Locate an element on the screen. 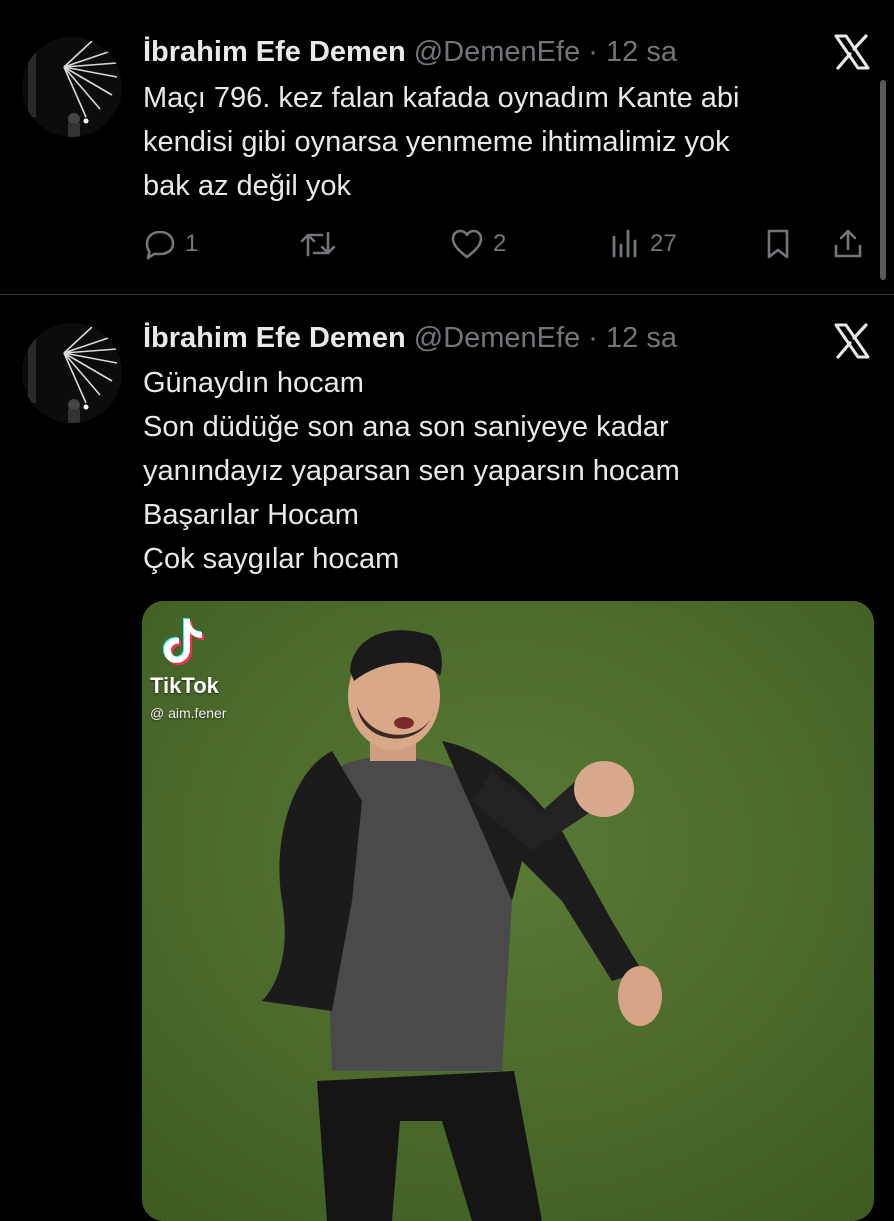 The image size is (894, 1221). views-button: 27 is located at coordinates (642, 244).